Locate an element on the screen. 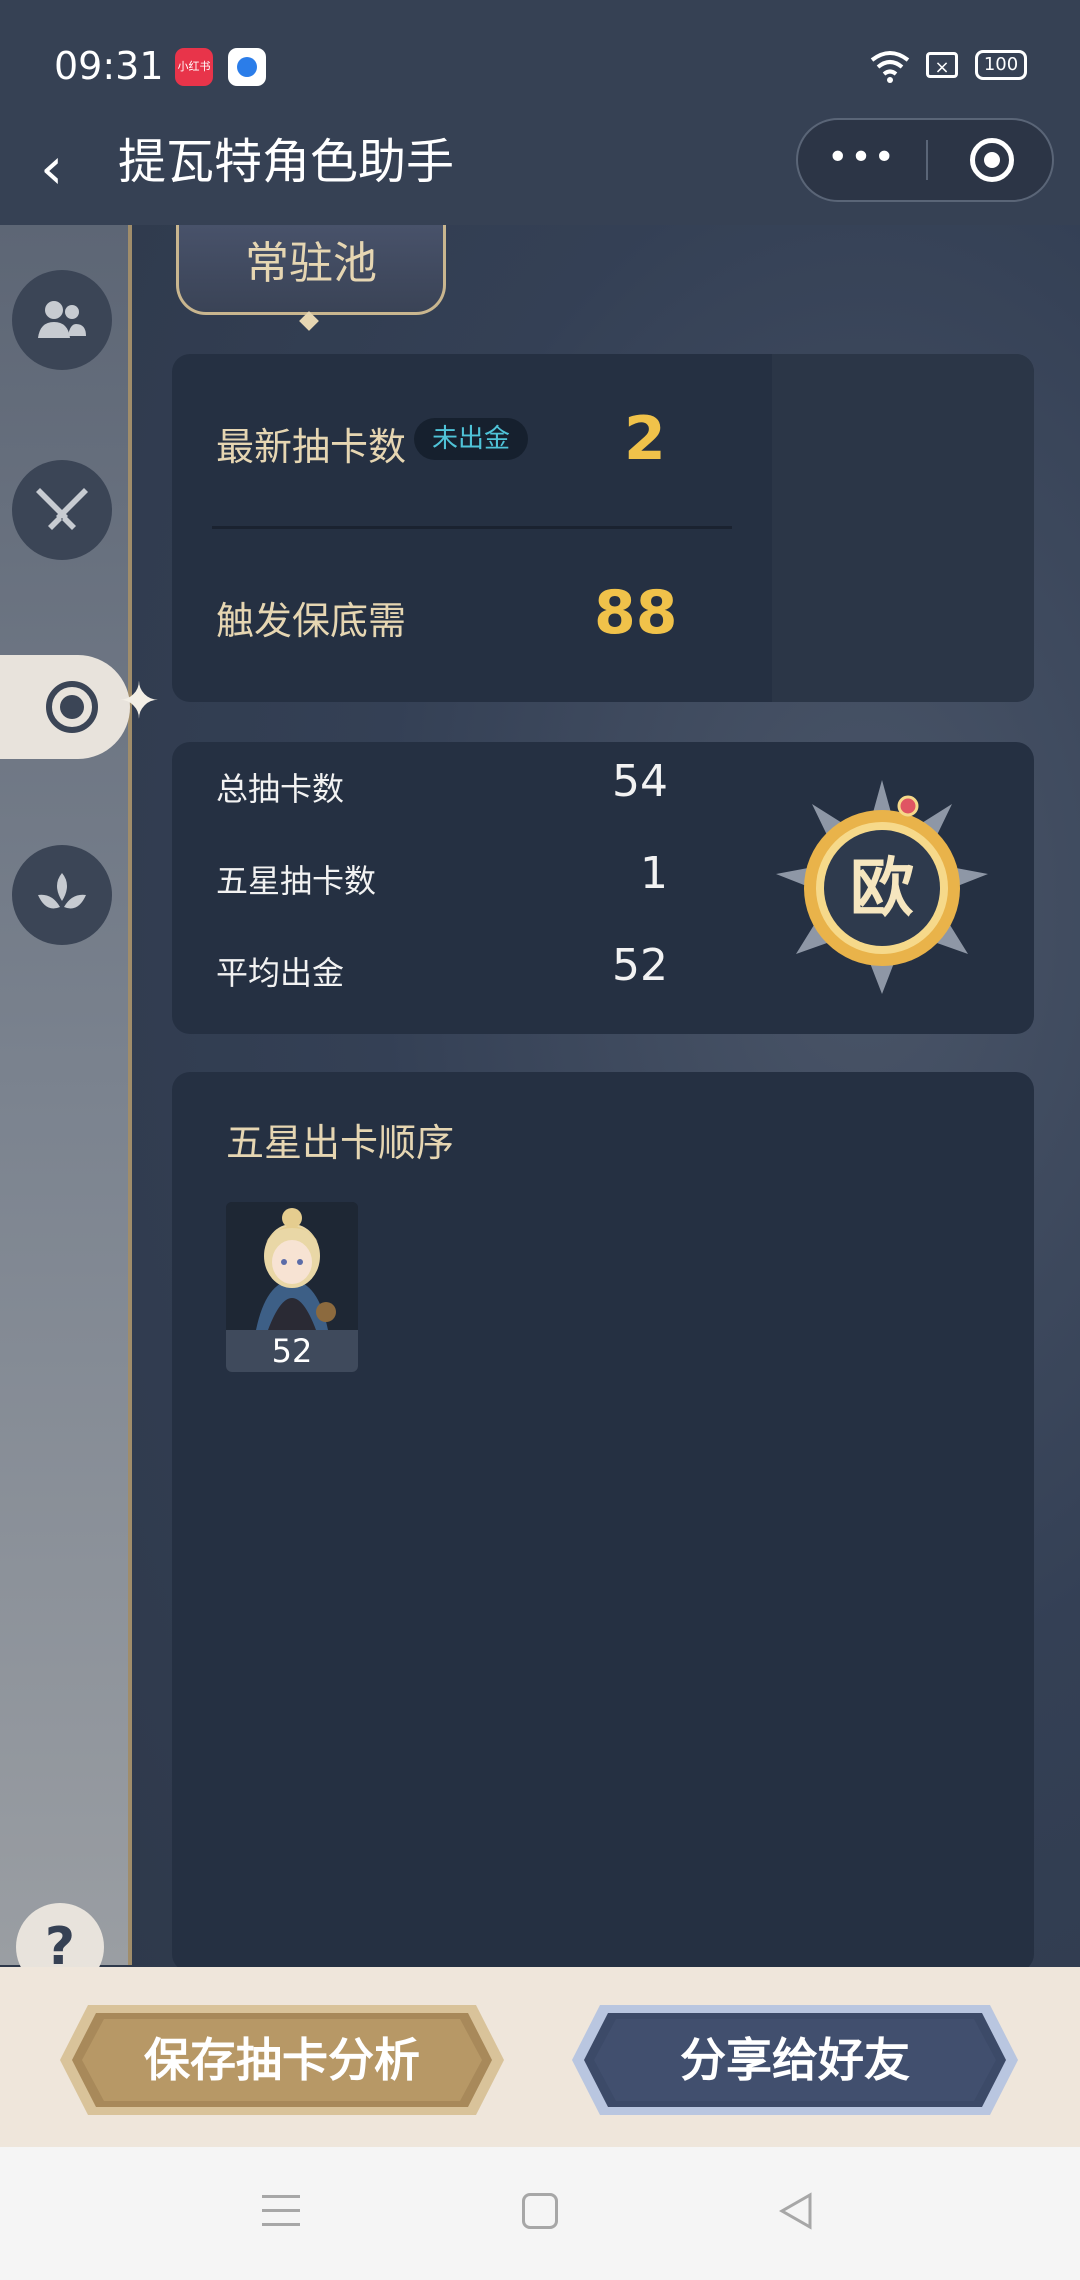  character-card: 52 is located at coordinates (292, 1287).